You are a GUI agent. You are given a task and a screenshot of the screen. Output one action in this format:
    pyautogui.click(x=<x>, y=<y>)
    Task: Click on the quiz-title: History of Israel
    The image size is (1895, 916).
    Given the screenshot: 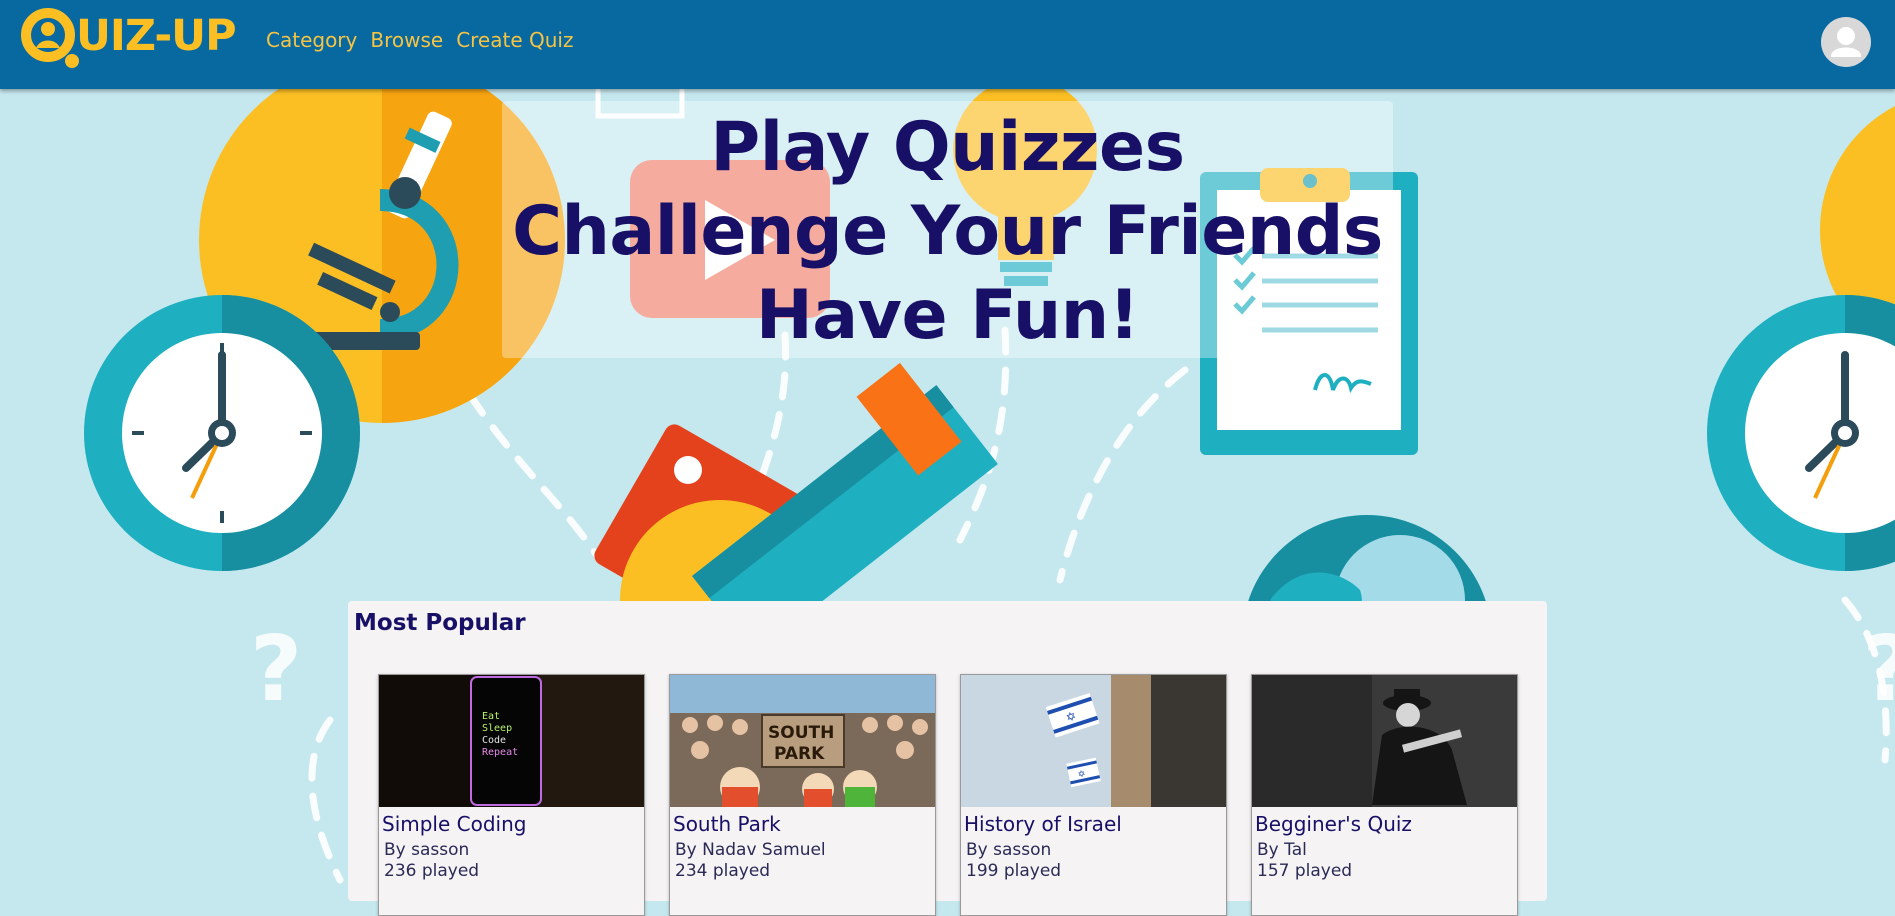 What is the action you would take?
    pyautogui.click(x=1043, y=824)
    